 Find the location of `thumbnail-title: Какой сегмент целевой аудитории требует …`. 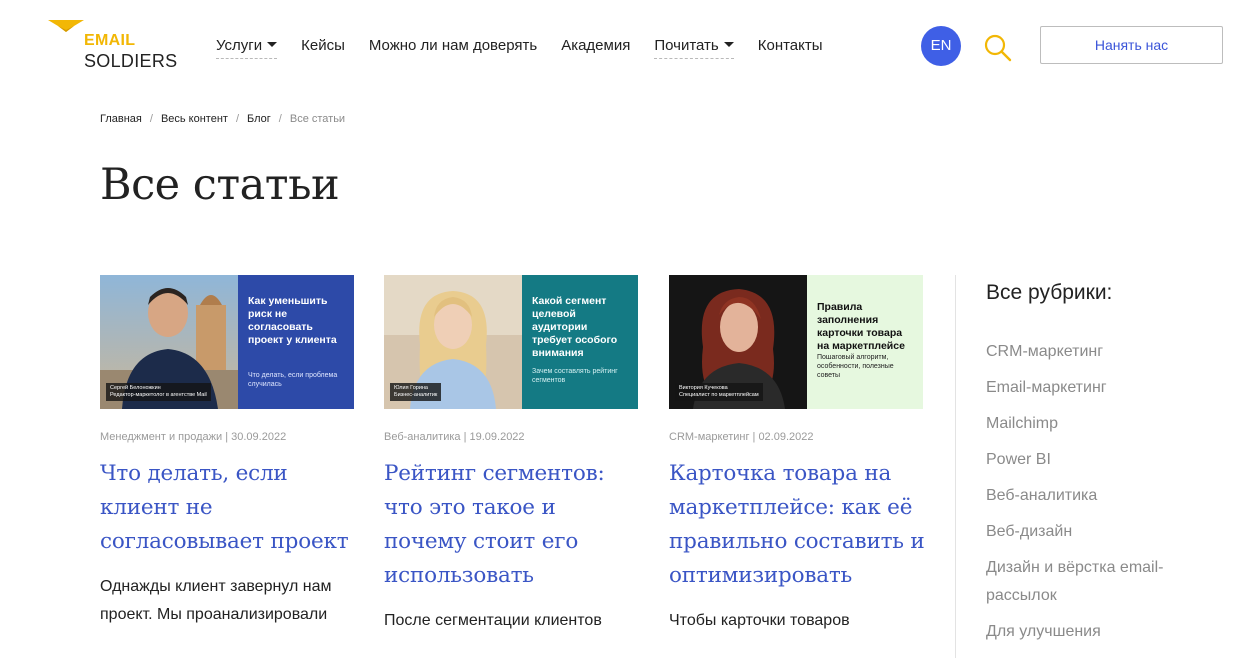

thumbnail-title: Какой сегмент целевой аудитории требует … is located at coordinates (575, 327).